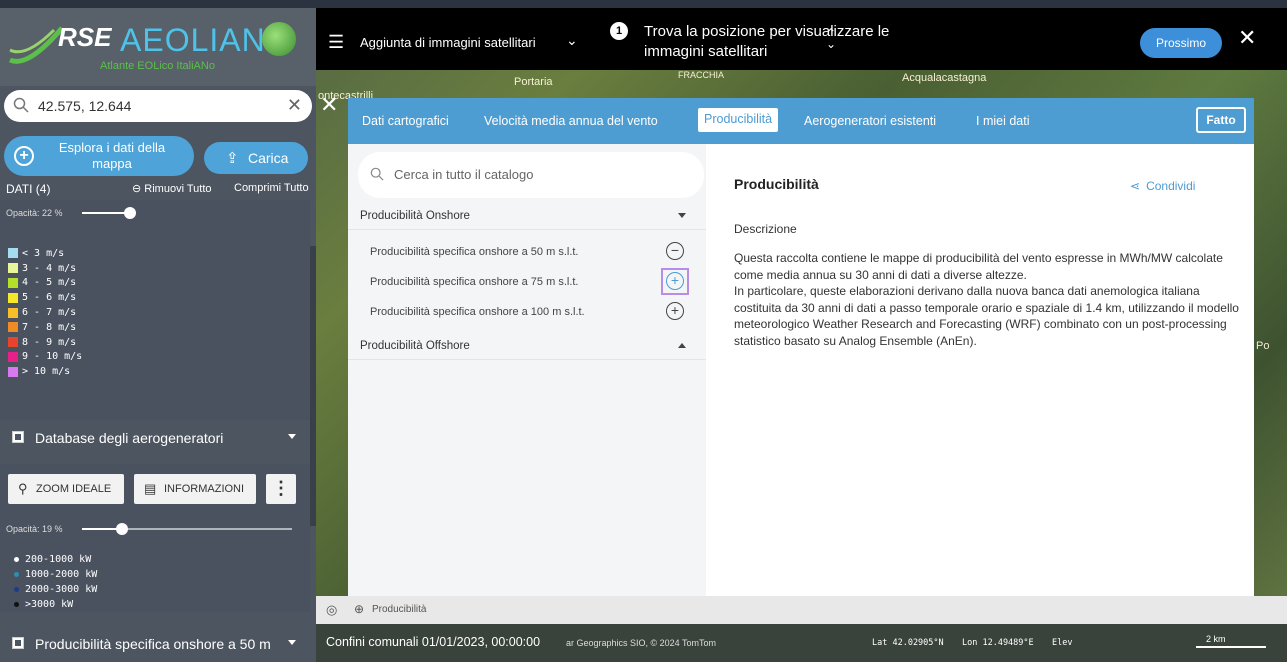 This screenshot has width=1287, height=662. Describe the element at coordinates (104, 213) in the screenshot. I see `opacity-slider-track` at that location.